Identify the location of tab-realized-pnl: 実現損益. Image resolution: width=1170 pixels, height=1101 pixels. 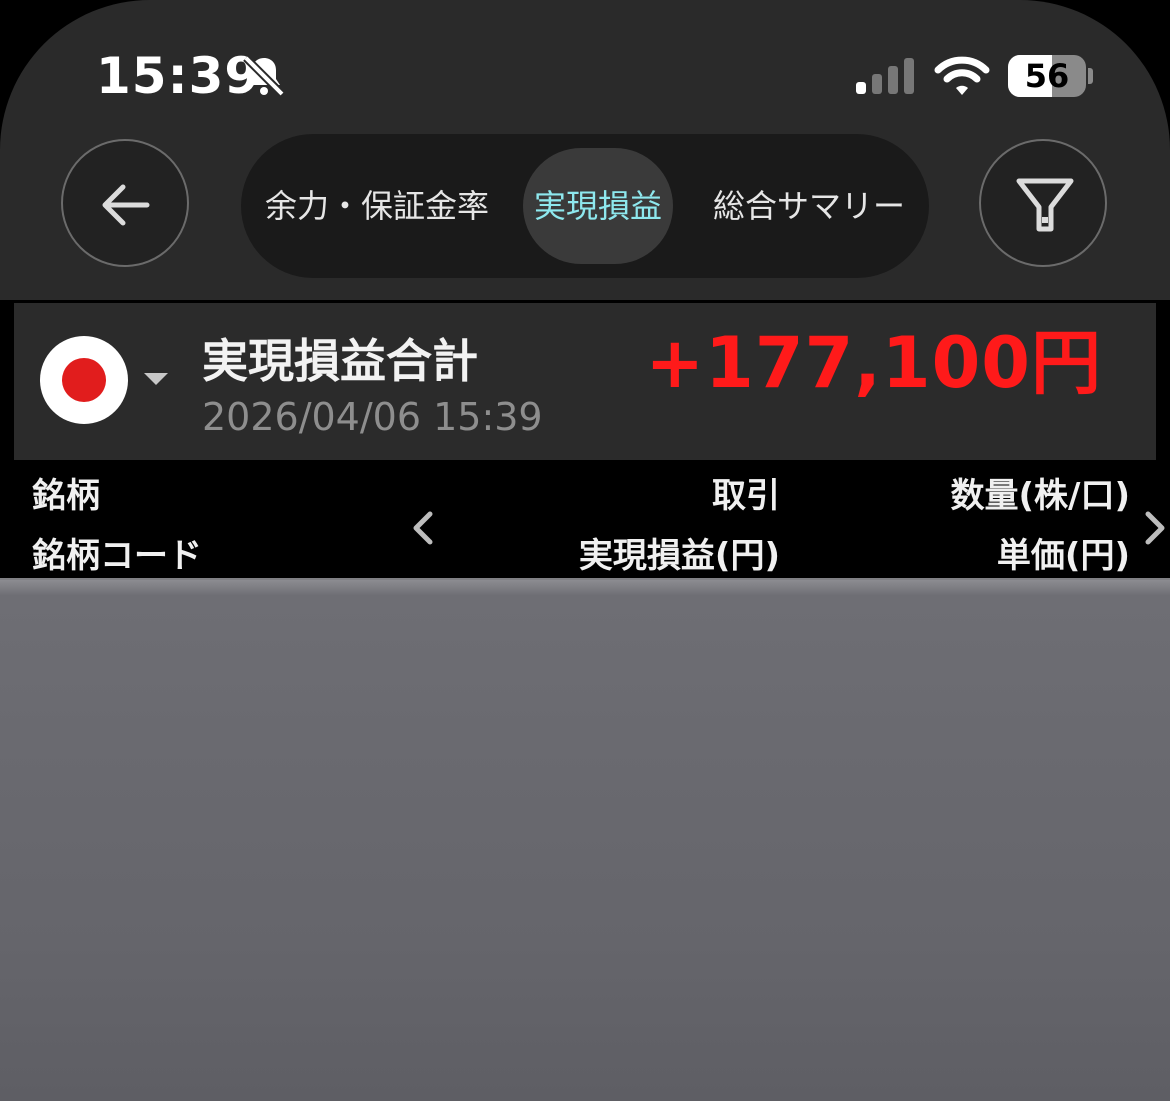
(598, 206).